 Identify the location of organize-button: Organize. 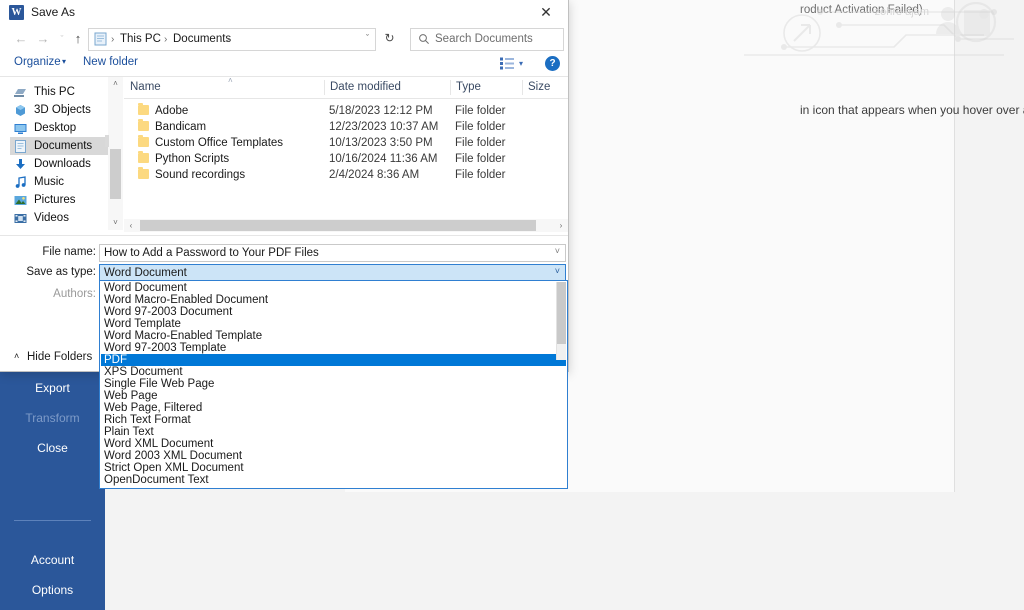
(37, 62).